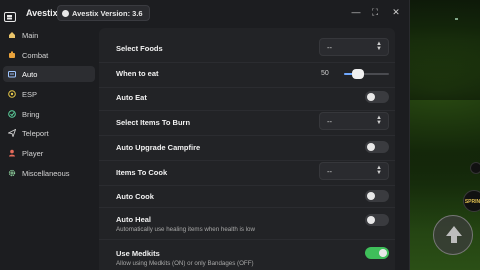 Image resolution: width=480 pixels, height=270 pixels. I want to click on setting-label: Use Medkits, so click(138, 253).